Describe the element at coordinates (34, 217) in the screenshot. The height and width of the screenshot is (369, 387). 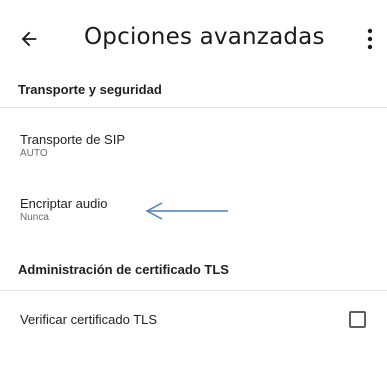
I see `pref-summary: Nunca` at that location.